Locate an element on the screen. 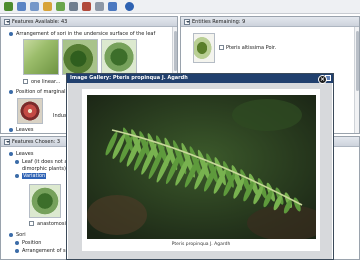  entity-image is located at coordinates (204, 48).